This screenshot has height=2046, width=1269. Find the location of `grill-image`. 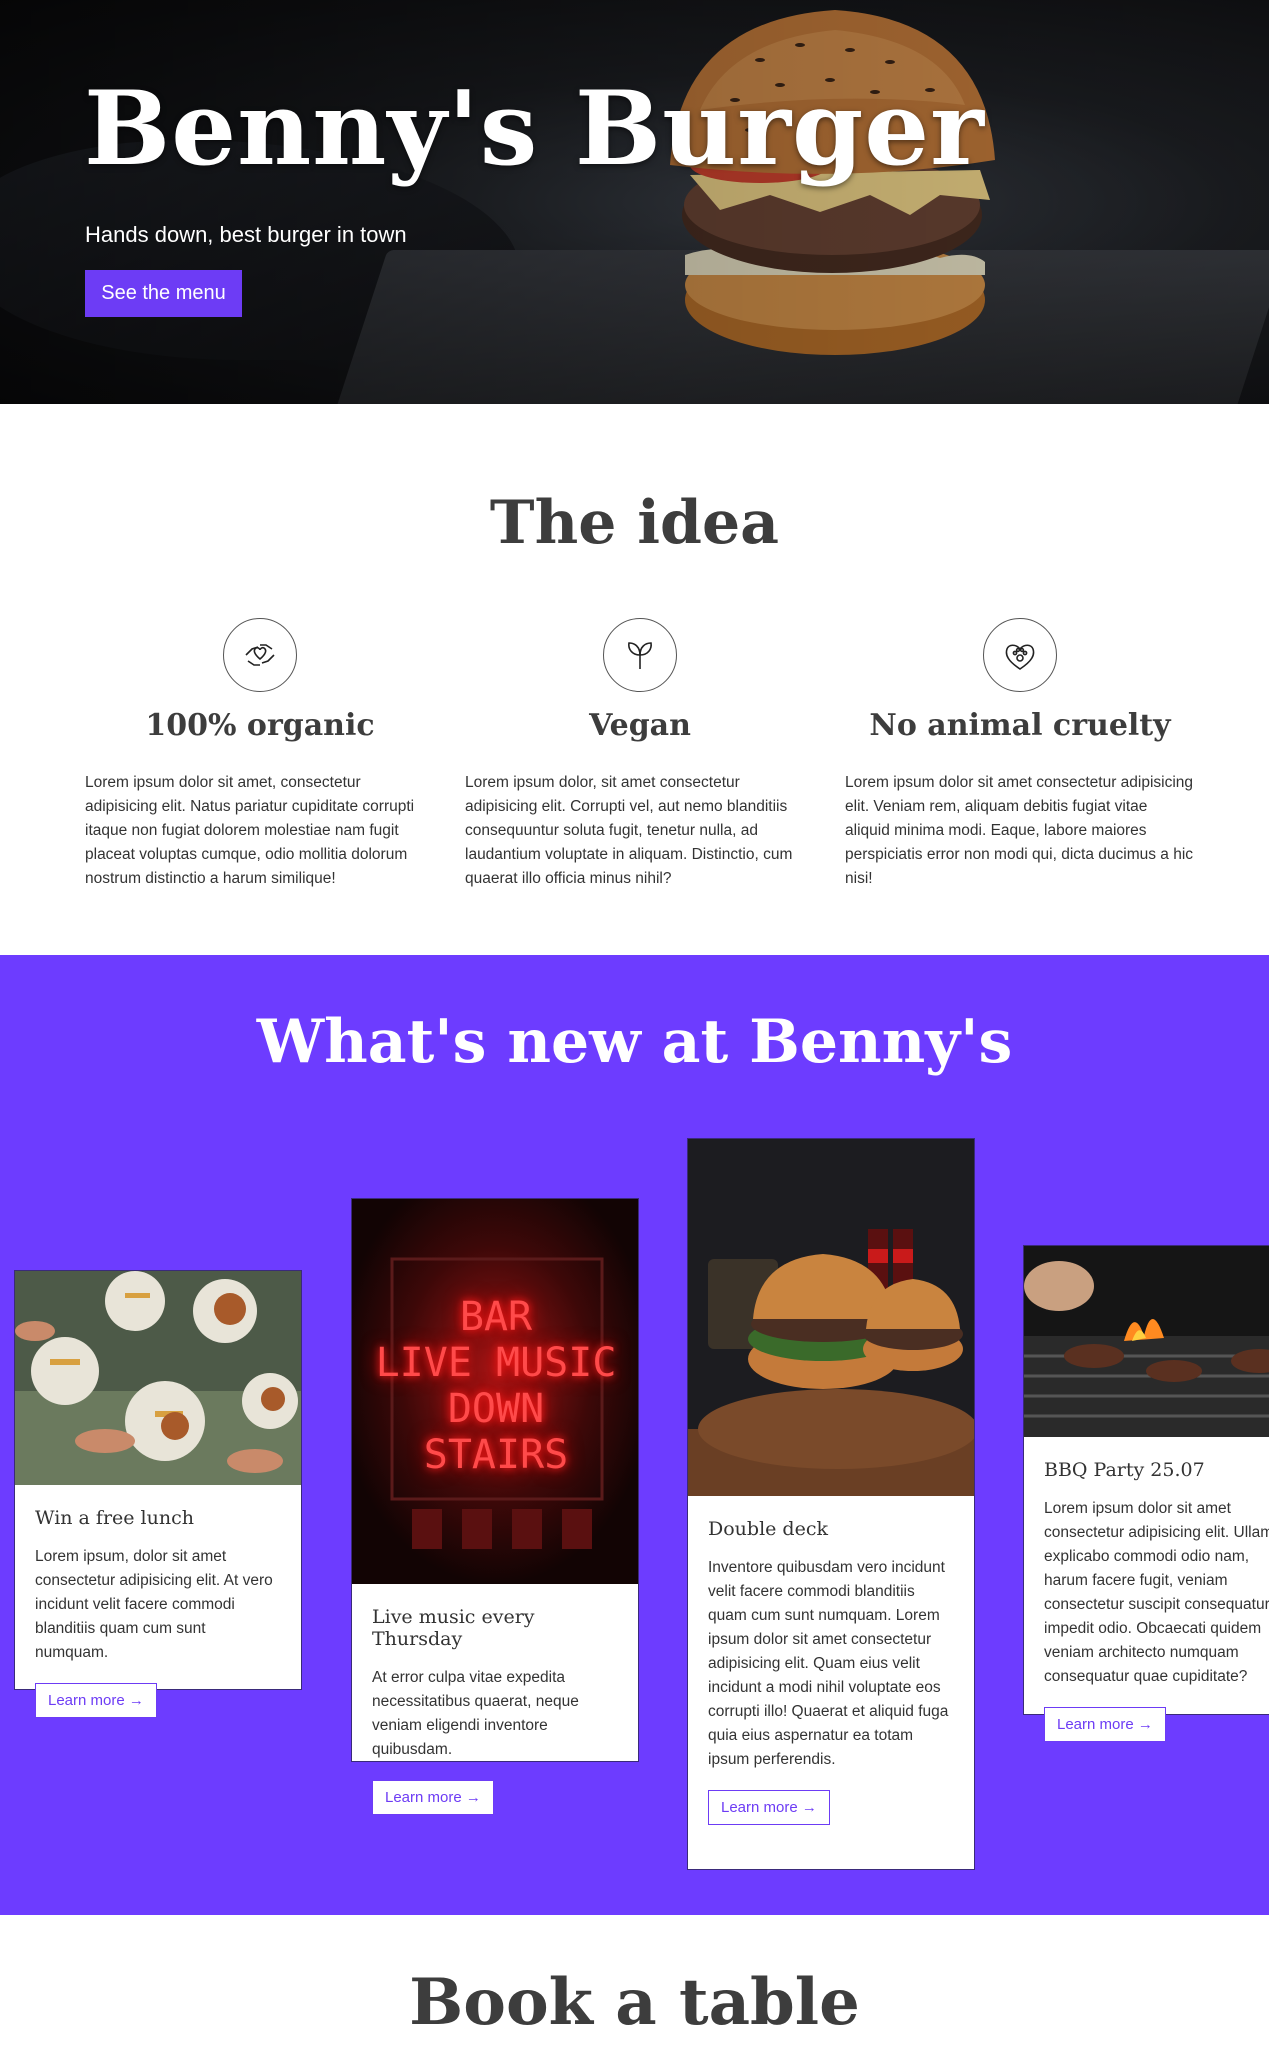

grill-image is located at coordinates (1146, 1341).